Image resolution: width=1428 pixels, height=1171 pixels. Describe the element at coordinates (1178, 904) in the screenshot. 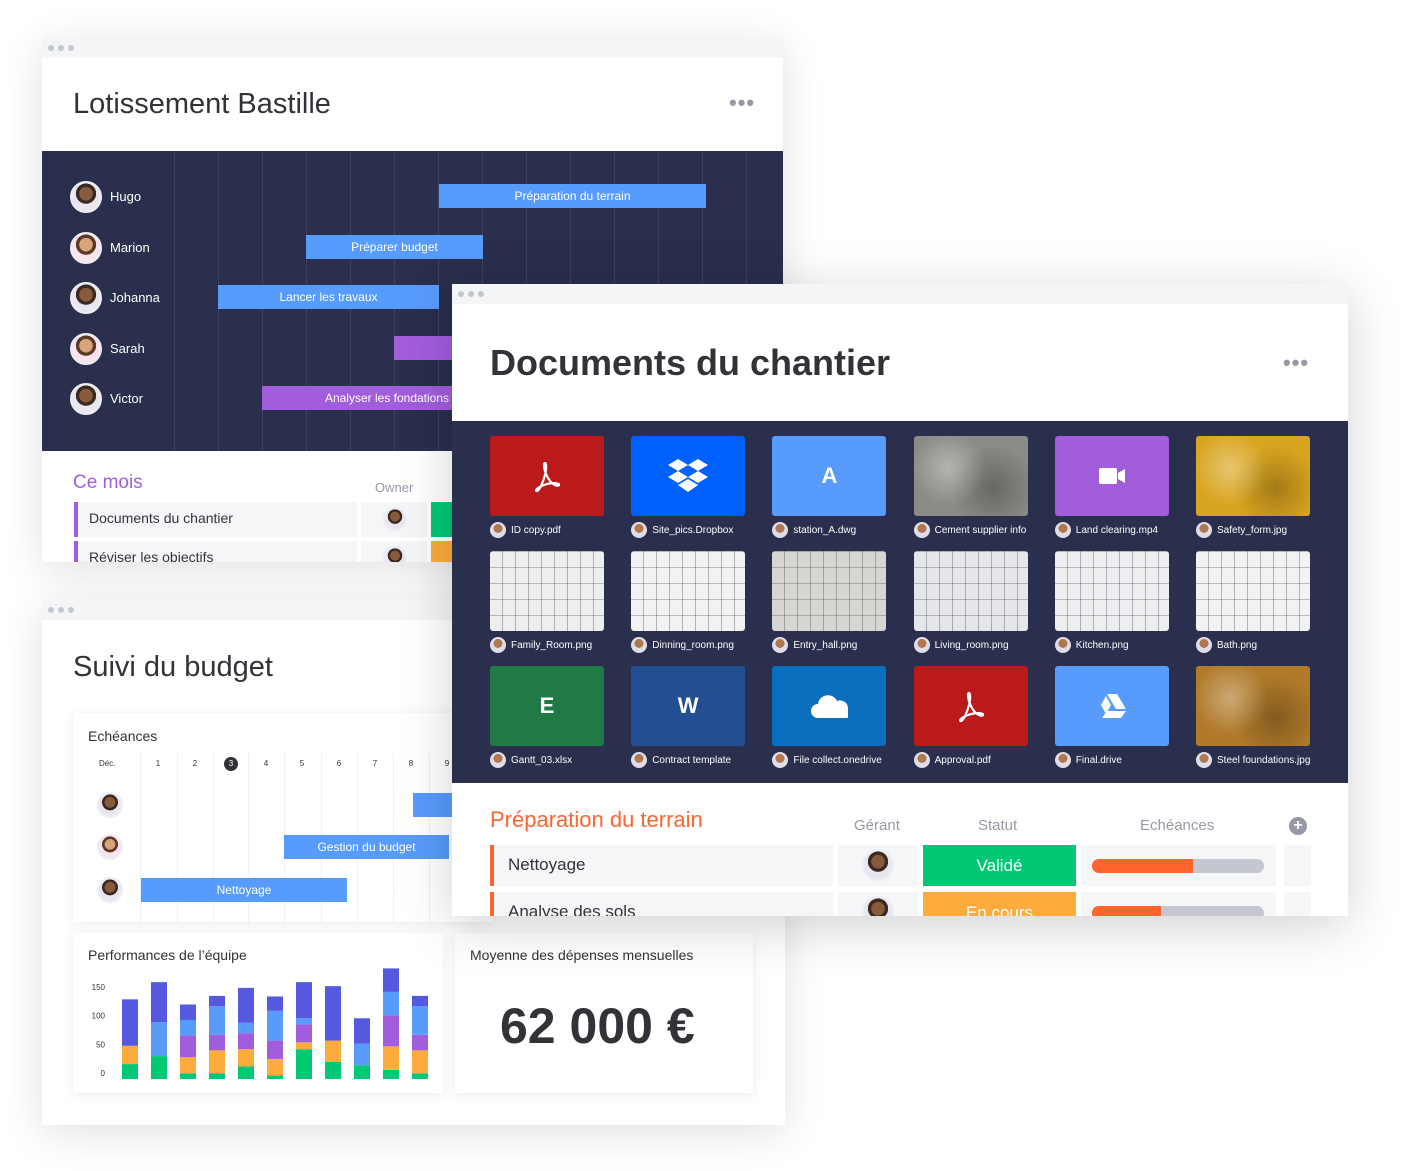

I see `deadline-cell` at that location.